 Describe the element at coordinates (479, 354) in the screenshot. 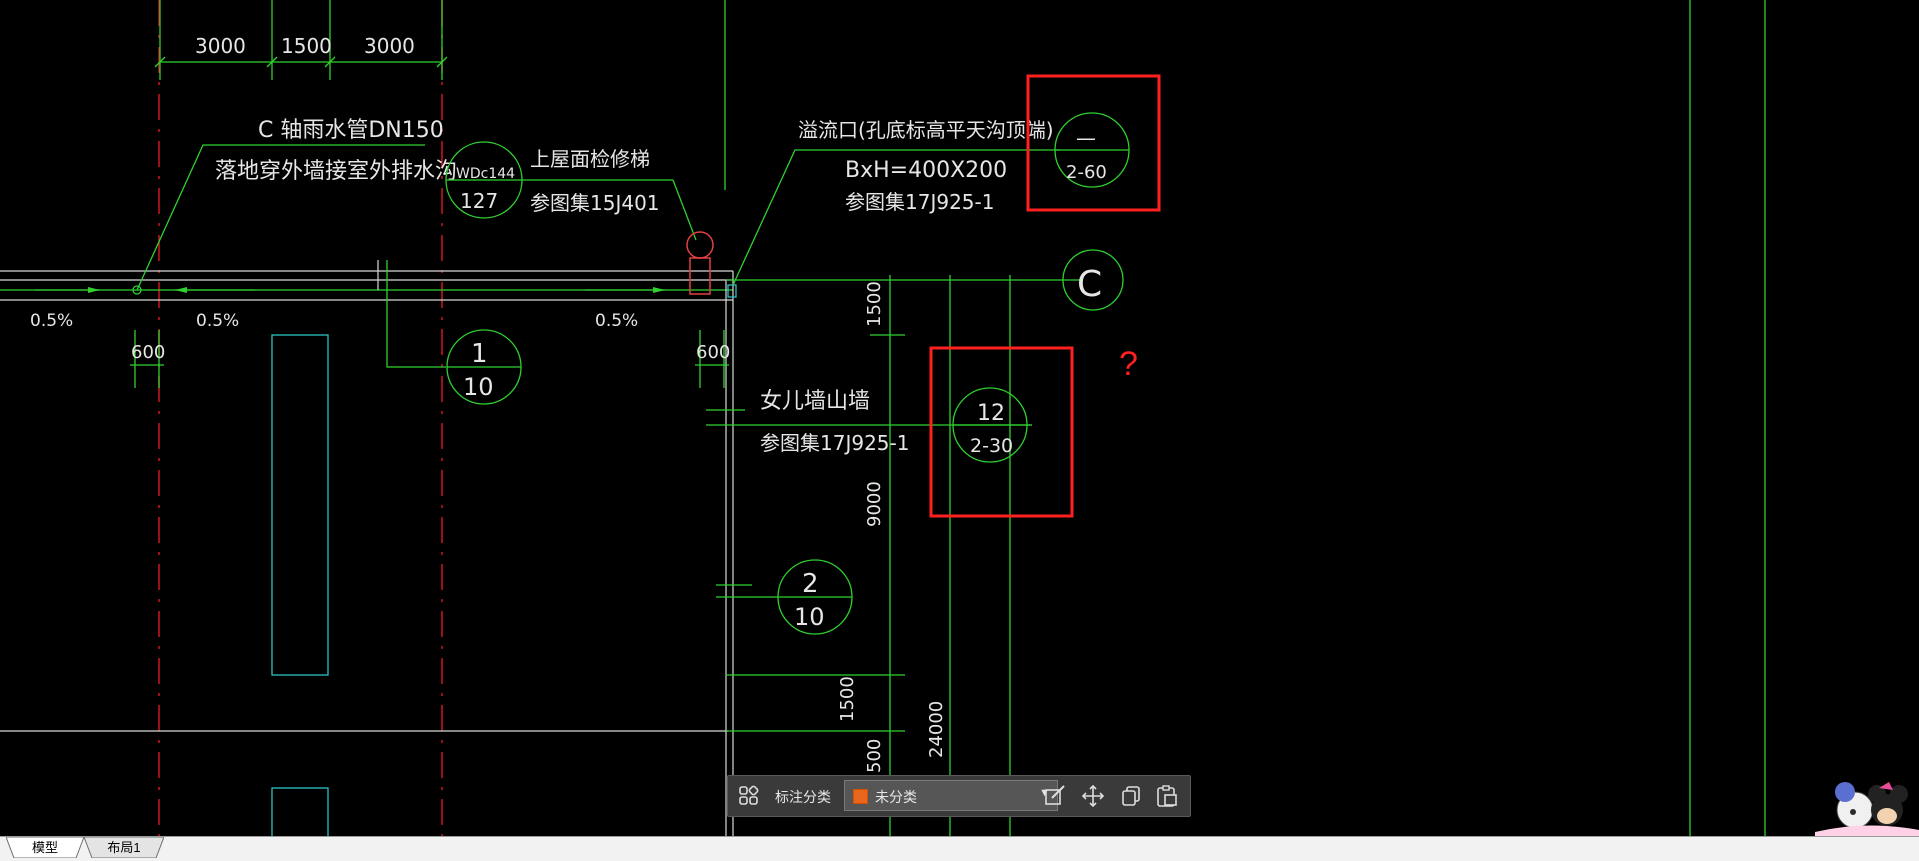

I see `section-1-top: 1` at that location.